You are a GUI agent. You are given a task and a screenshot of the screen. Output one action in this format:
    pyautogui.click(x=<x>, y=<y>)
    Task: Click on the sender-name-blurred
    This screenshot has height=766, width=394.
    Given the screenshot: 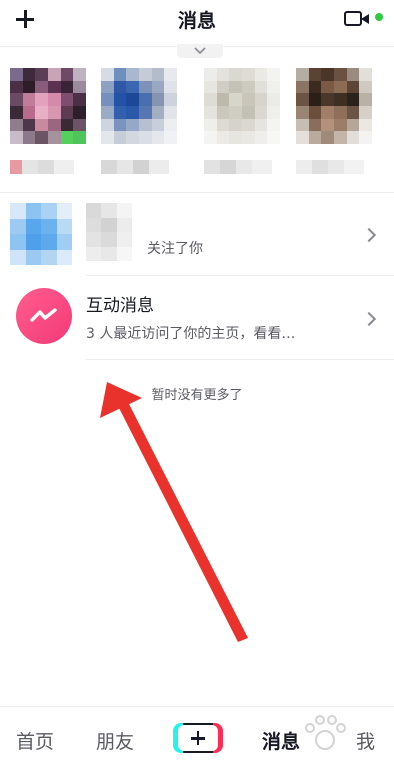 What is the action you would take?
    pyautogui.click(x=109, y=232)
    